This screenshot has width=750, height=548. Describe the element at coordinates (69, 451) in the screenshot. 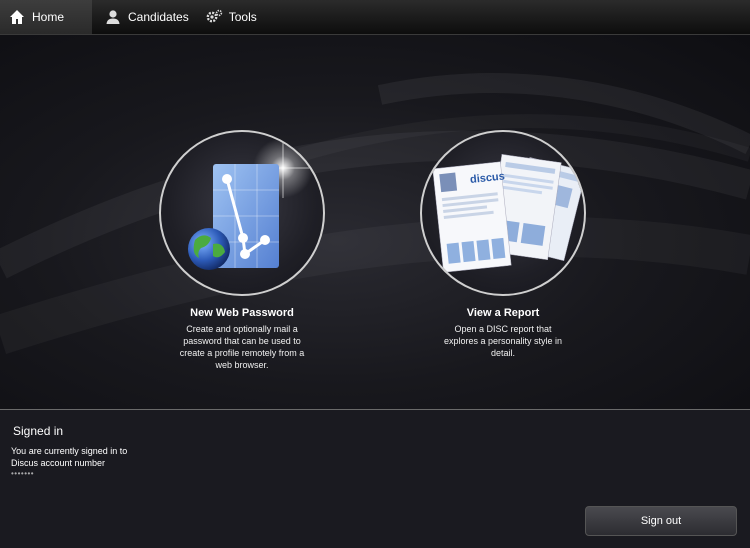

I see `signed-in-line1: You are currently signed in to` at that location.